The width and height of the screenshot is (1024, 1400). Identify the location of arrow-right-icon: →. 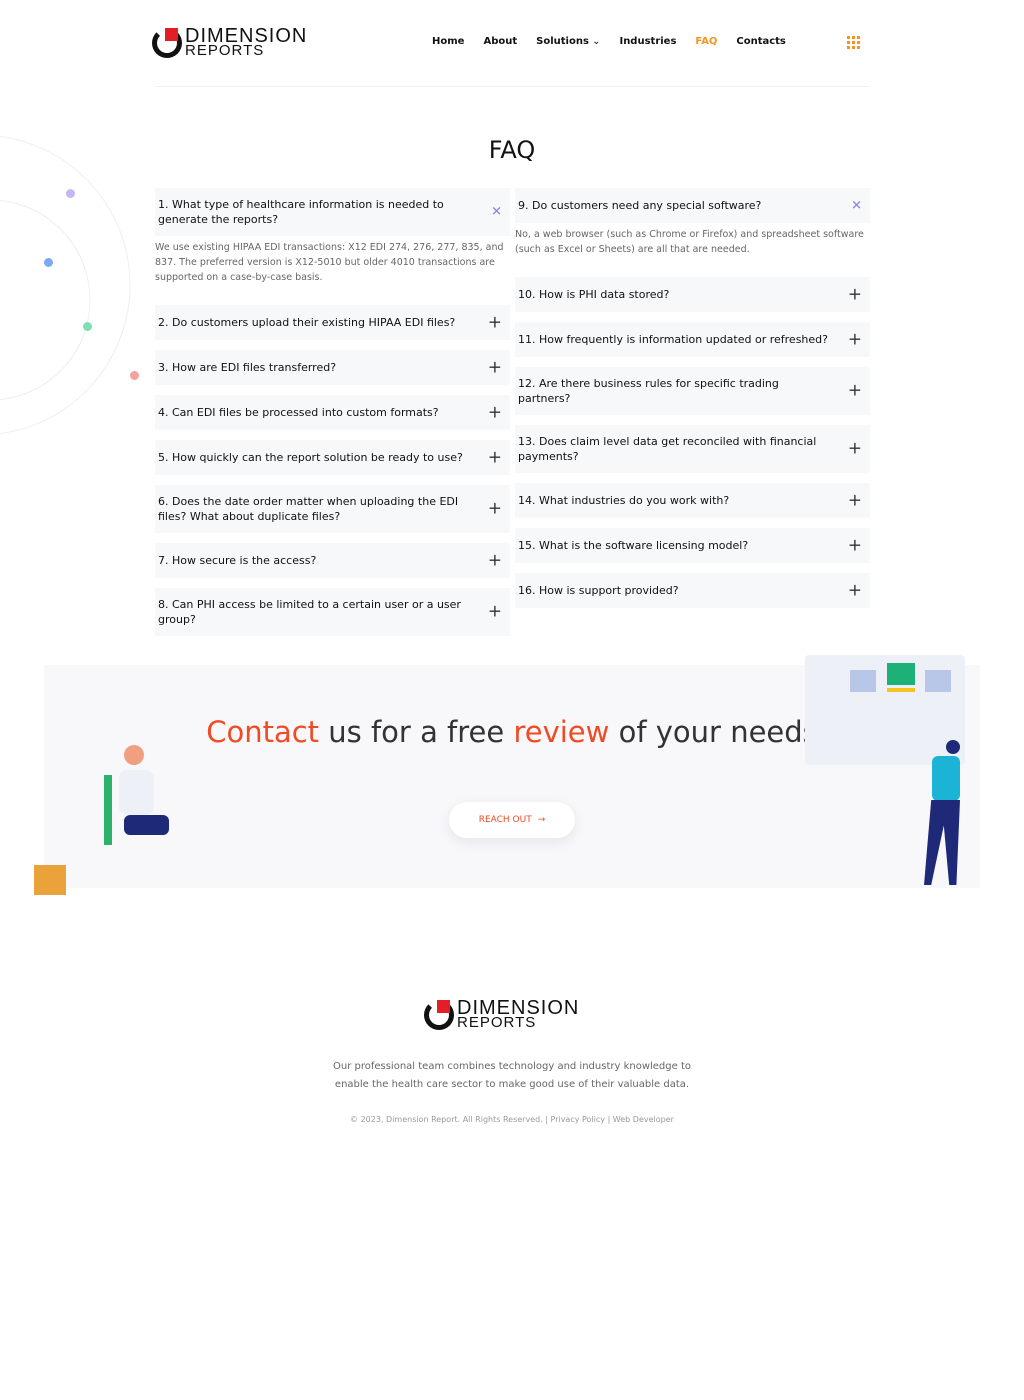
(541, 820).